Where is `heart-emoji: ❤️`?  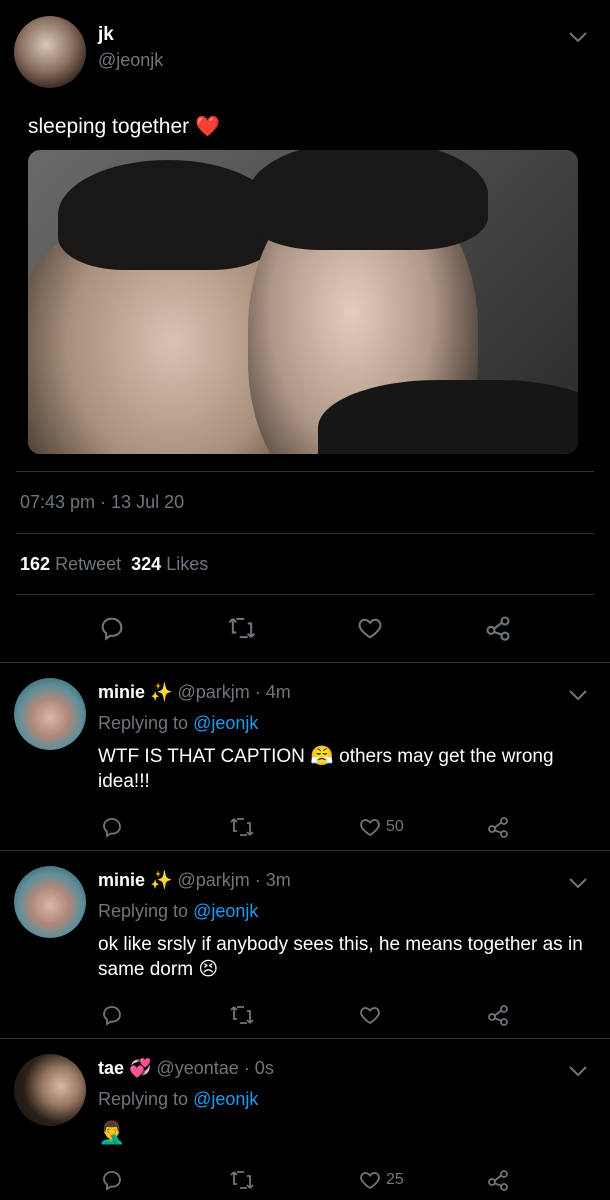
heart-emoji: ❤️ is located at coordinates (207, 127).